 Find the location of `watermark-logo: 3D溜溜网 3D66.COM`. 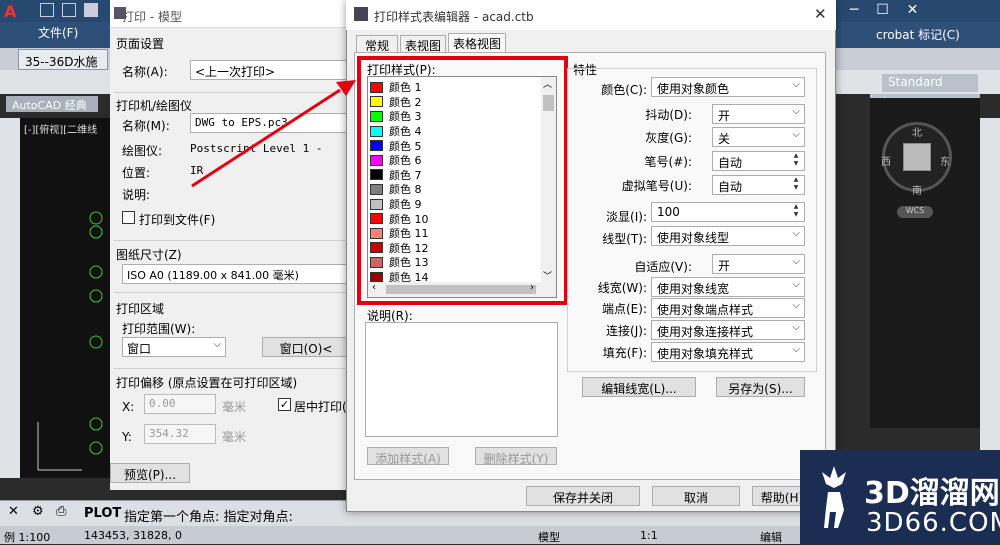

watermark-logo: 3D溜溜网 3D66.COM is located at coordinates (900, 497).